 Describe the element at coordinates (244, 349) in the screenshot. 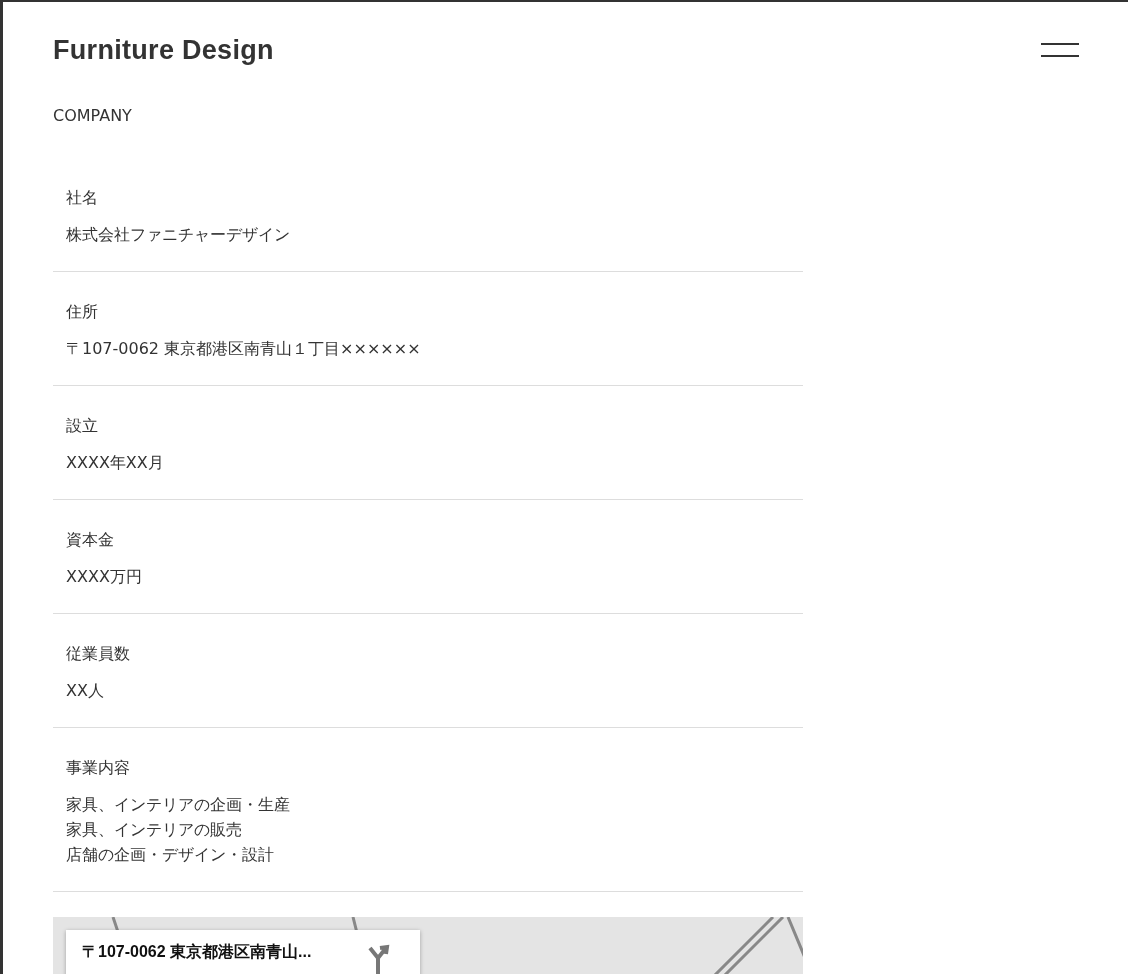

I see `row-value: 〒107-0062 東京都港区南青山１丁目××××××` at that location.